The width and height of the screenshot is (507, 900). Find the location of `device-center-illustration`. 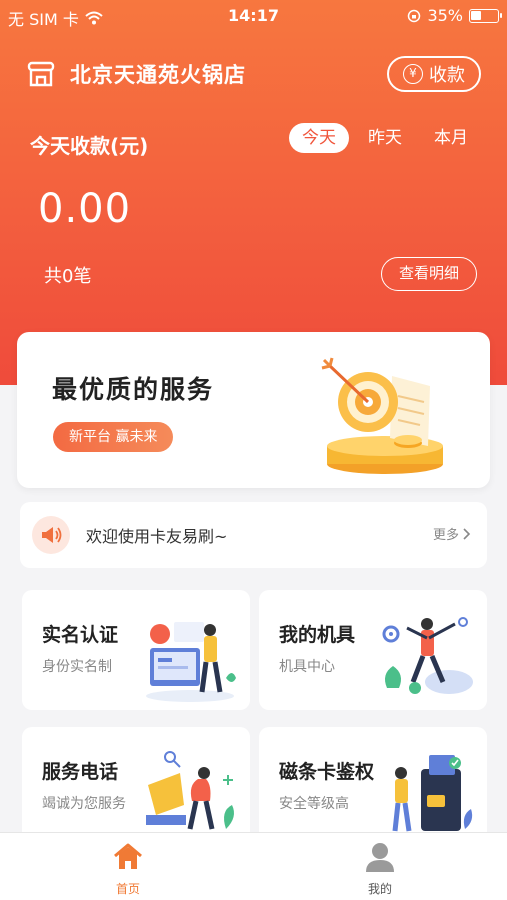

device-center-illustration is located at coordinates (427, 655).